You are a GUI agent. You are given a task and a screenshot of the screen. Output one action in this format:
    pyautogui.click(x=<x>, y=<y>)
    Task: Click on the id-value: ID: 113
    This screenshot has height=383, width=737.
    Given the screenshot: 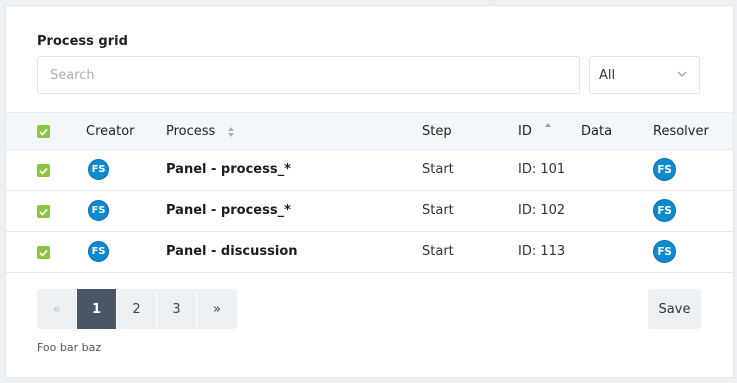 What is the action you would take?
    pyautogui.click(x=542, y=251)
    